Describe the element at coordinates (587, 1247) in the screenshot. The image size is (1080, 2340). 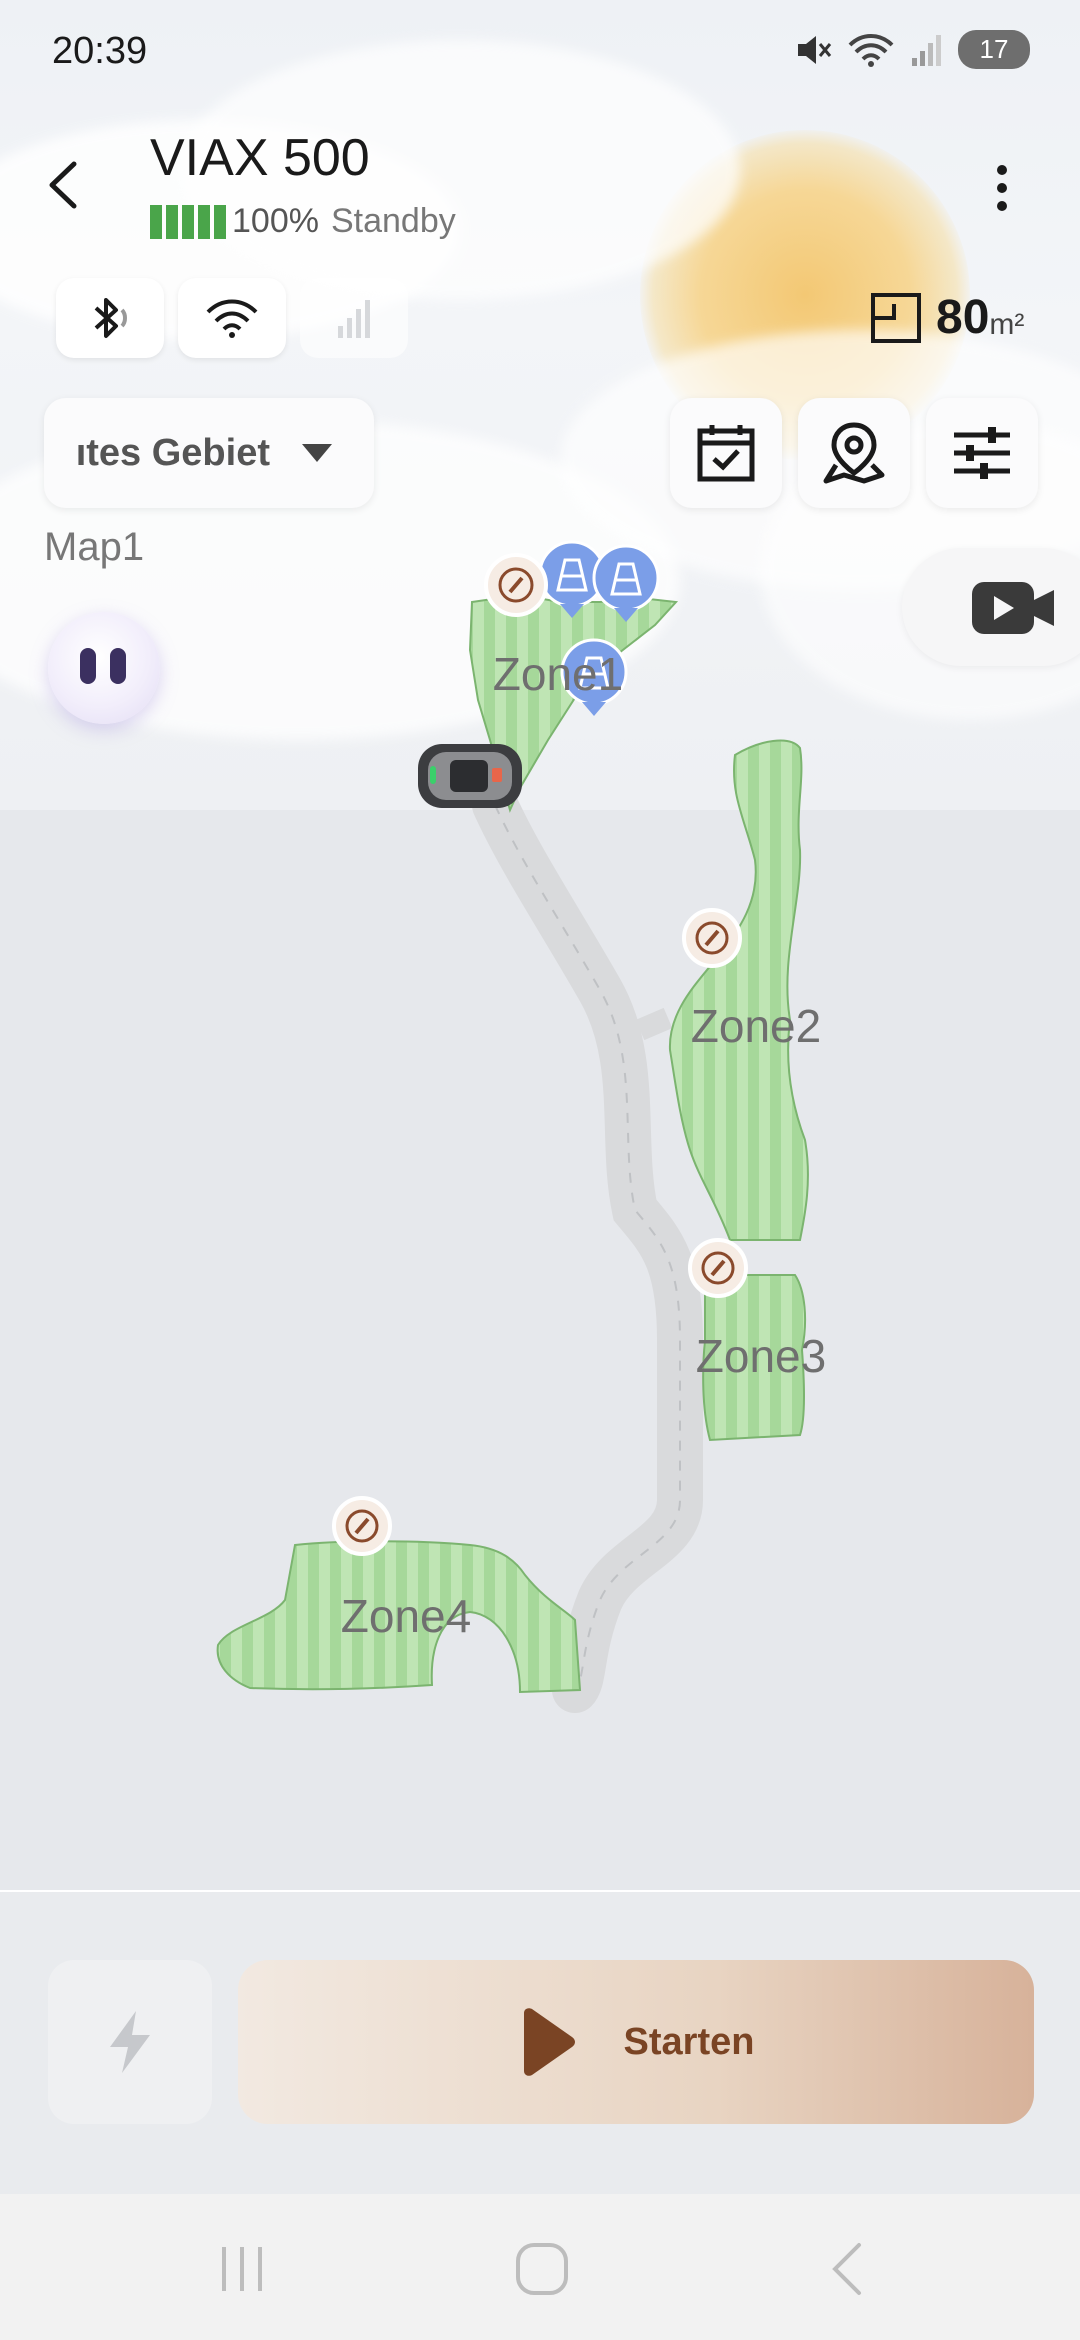
I see `transit-path` at that location.